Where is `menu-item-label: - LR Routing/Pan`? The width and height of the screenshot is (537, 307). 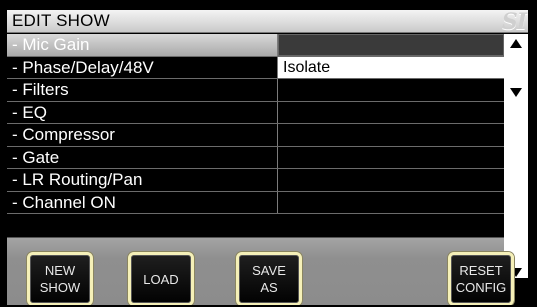
menu-item-label: - LR Routing/Pan is located at coordinates (142, 180).